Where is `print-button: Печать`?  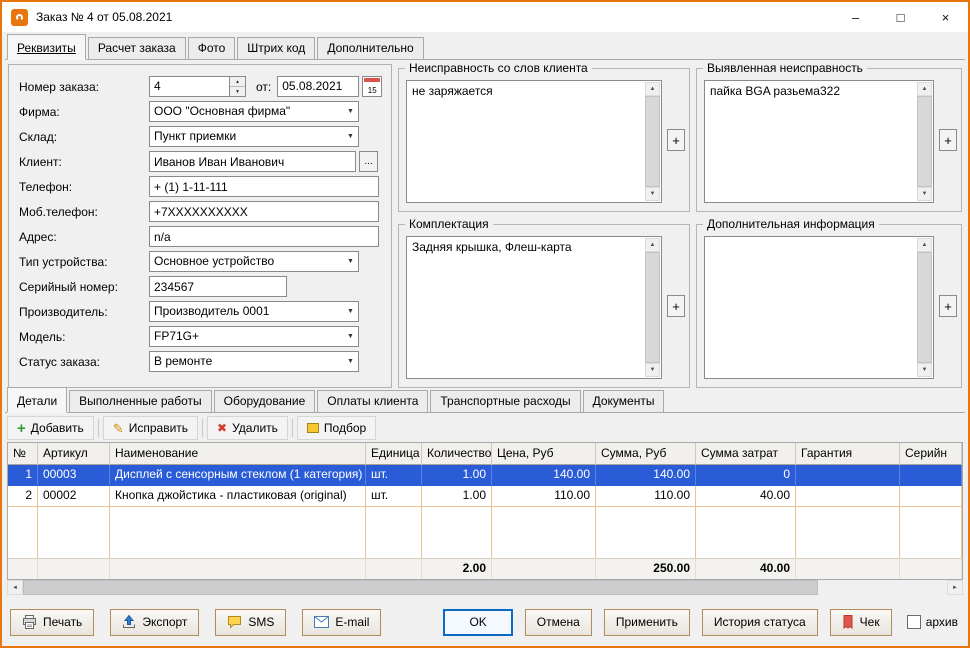 print-button: Печать is located at coordinates (52, 622).